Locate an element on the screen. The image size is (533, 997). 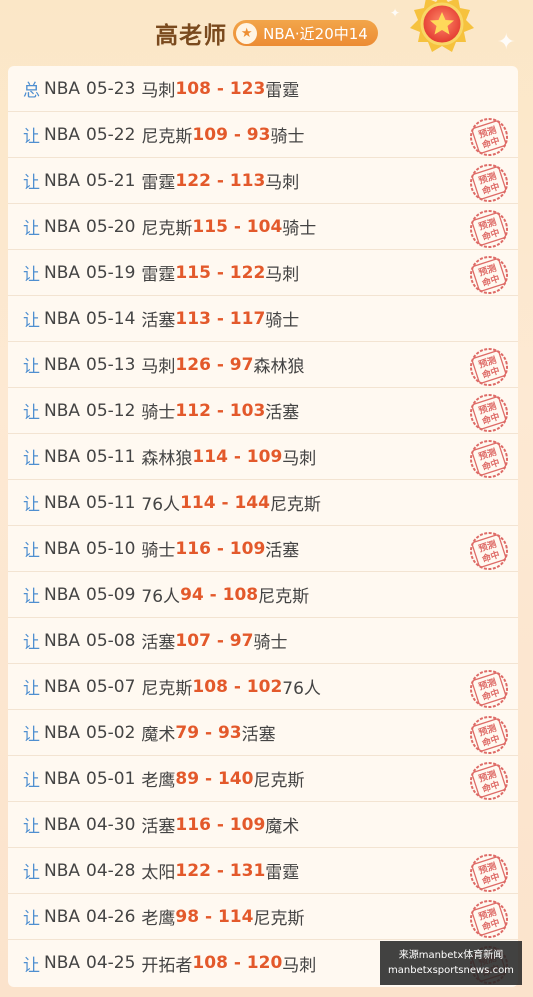
list-item: 让 NBA 05-11 76人 114 - 144 尼克斯 is located at coordinates (263, 503).